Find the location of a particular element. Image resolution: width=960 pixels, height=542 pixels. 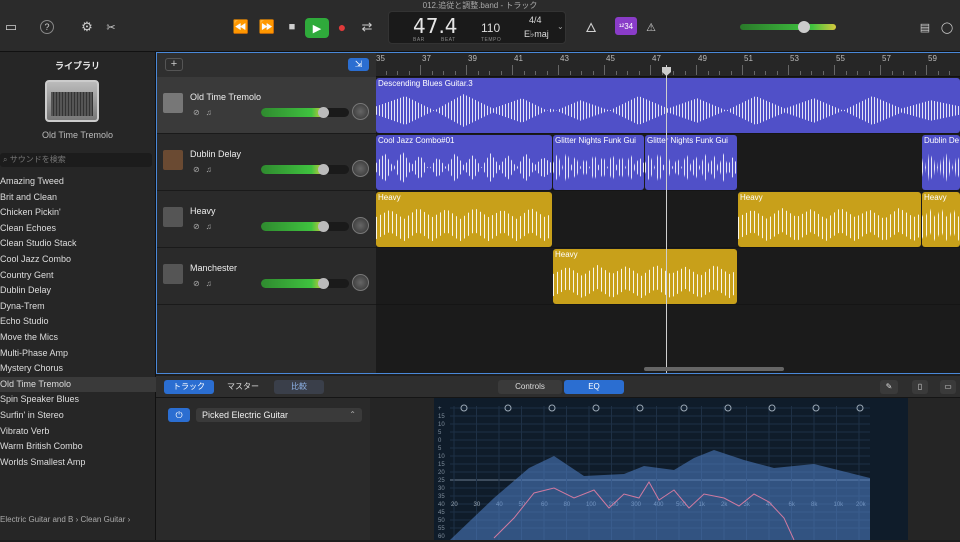

library-item: Amazing Tweed is located at coordinates (78, 182).